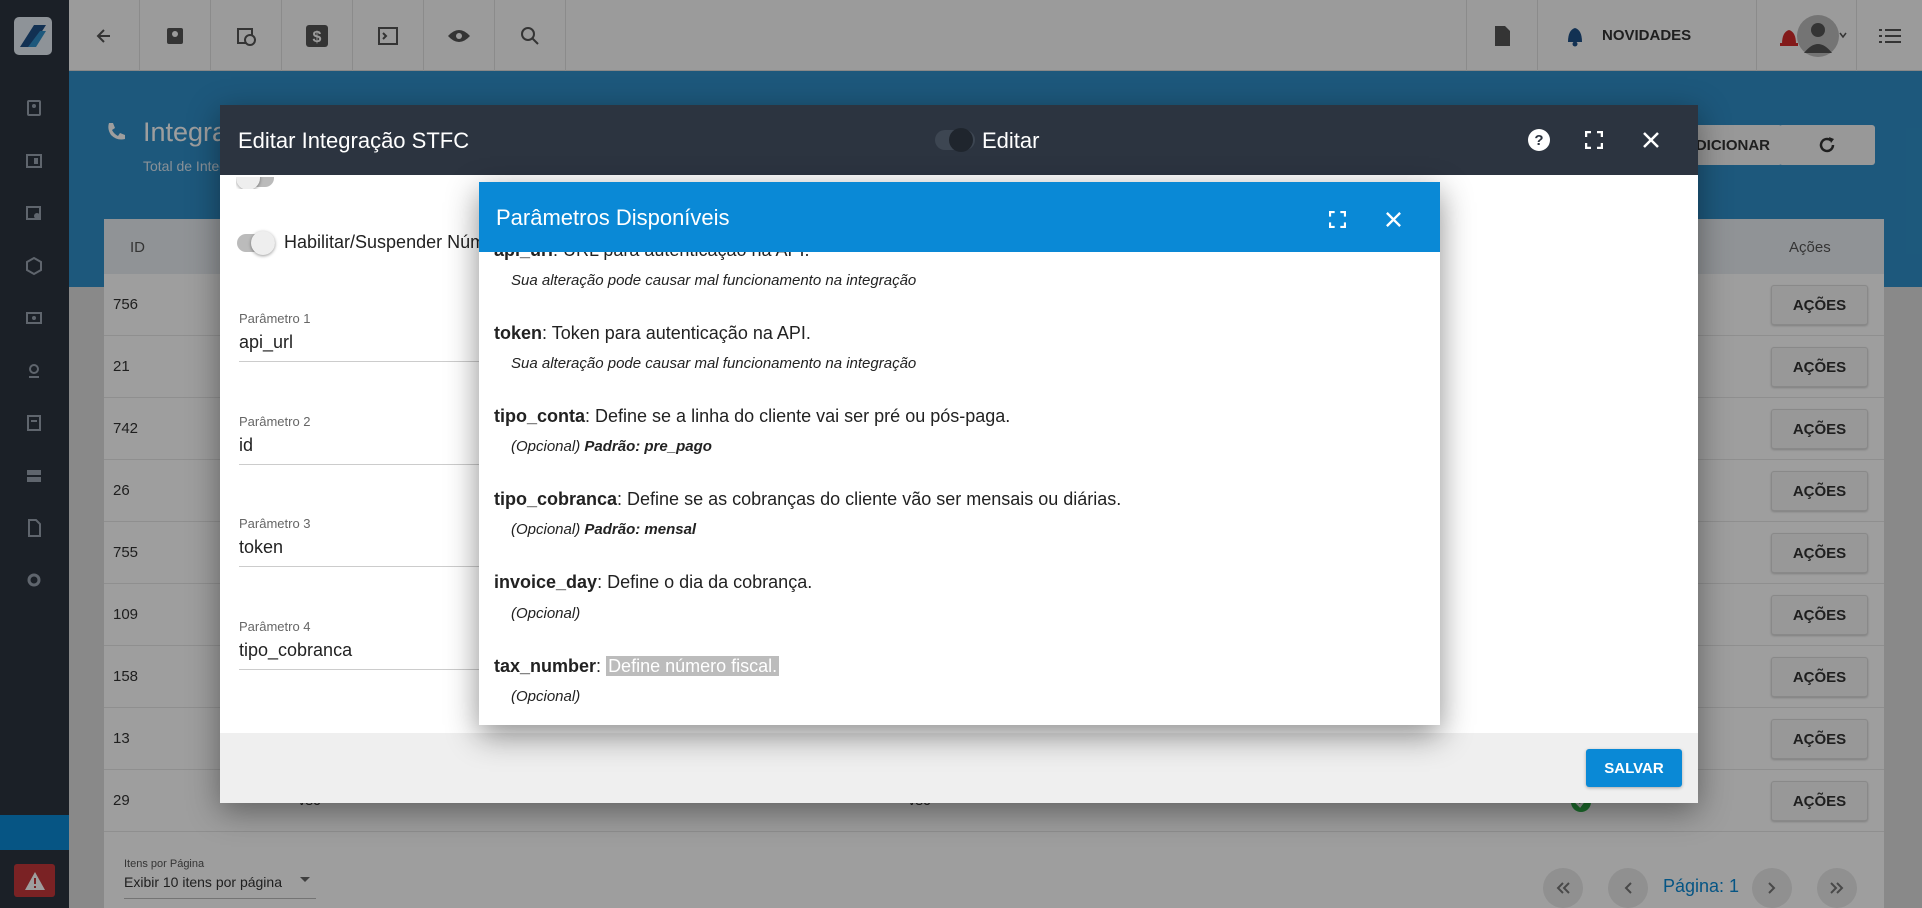  What do you see at coordinates (959, 217) in the screenshot?
I see `dialog-header: Parâmetros Disponíveis` at bounding box center [959, 217].